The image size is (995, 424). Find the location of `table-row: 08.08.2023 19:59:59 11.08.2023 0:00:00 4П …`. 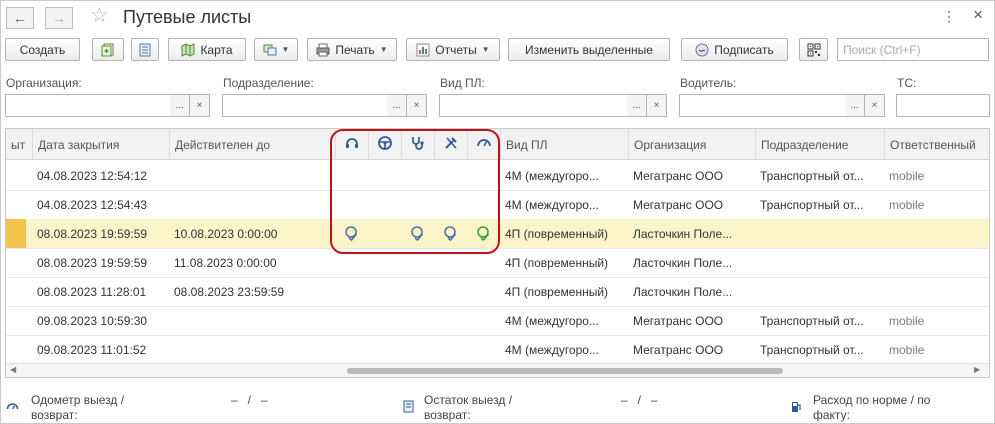

table-row: 08.08.2023 19:59:59 11.08.2023 0:00:00 4П … is located at coordinates (497, 263).